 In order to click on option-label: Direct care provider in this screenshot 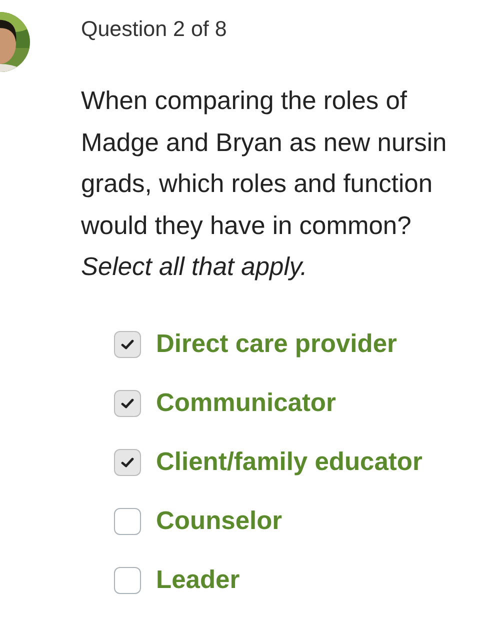, I will do `click(276, 344)`.